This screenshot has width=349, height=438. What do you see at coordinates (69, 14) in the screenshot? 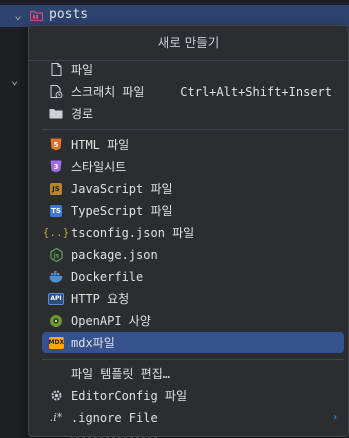
I see `tree-item-label: posts` at bounding box center [69, 14].